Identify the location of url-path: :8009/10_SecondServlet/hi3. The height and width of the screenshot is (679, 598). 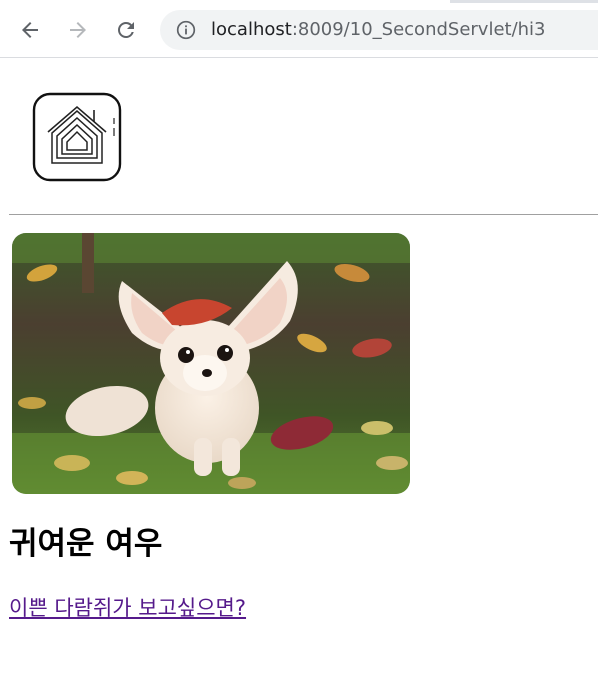
(418, 29).